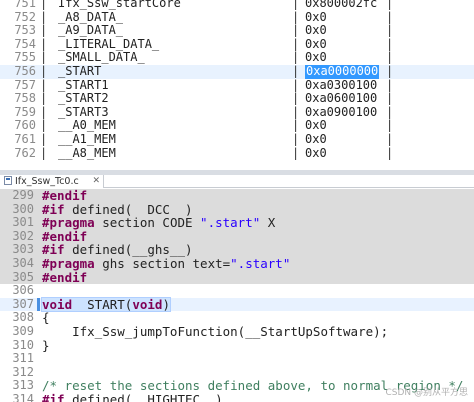 The width and height of the screenshot is (474, 402). I want to click on line-number: 306, so click(23, 290).